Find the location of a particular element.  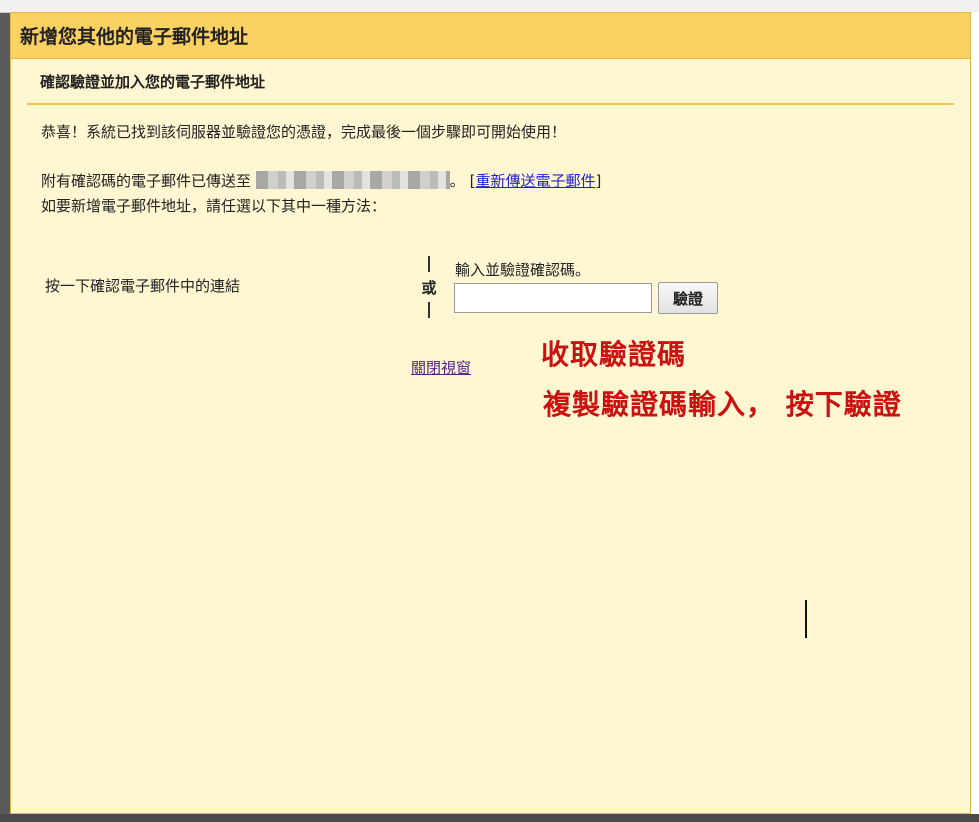

annotation-receive-code: 收取驗證碼 is located at coordinates (614, 354).